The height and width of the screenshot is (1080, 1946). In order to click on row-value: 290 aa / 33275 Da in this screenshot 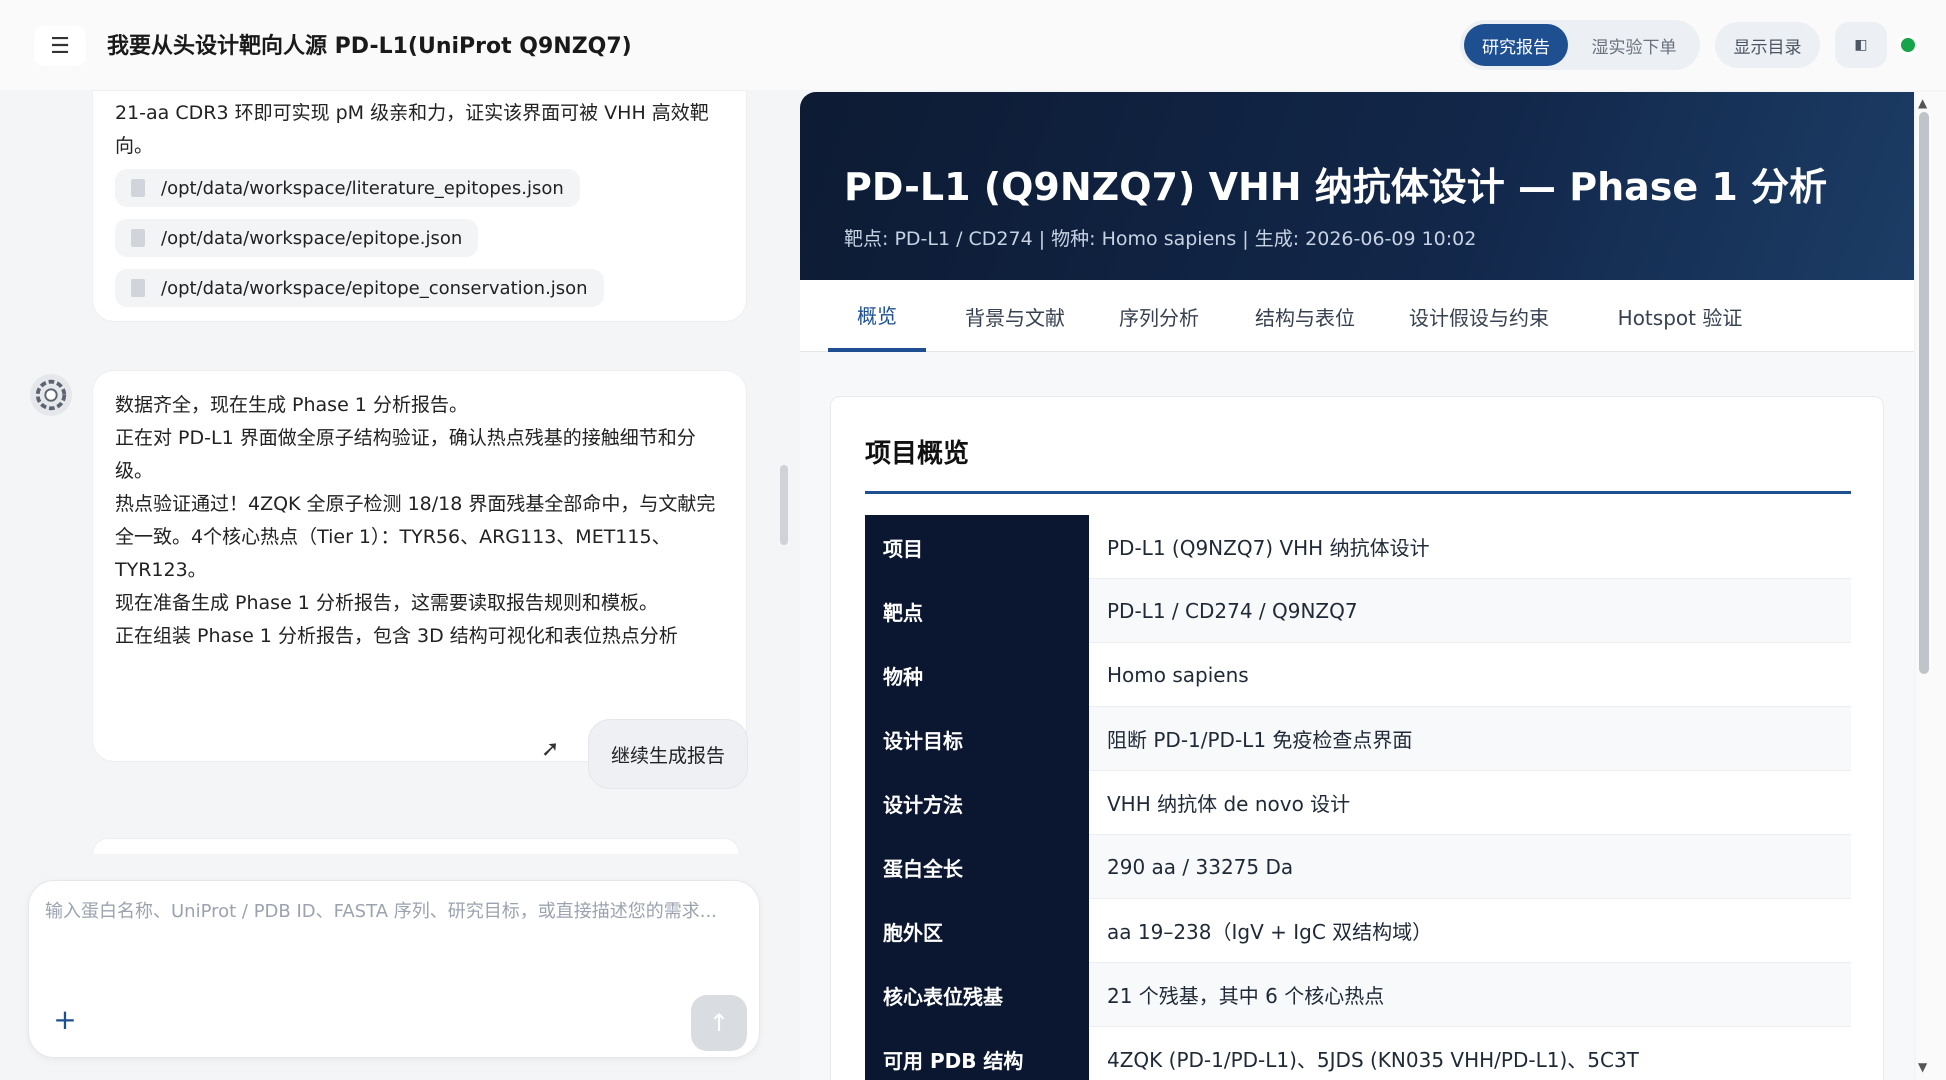, I will do `click(1470, 867)`.